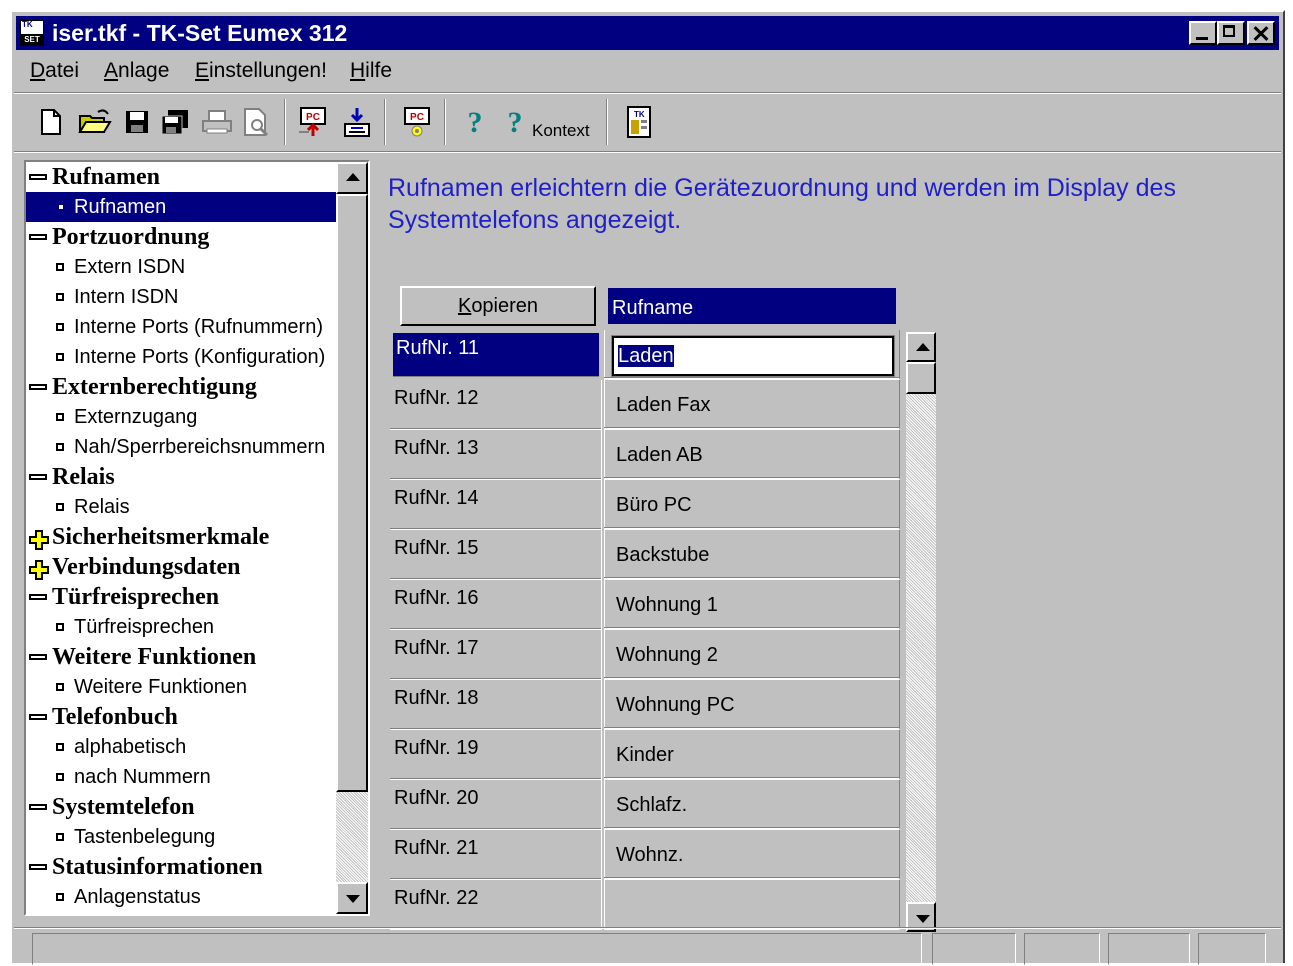 This screenshot has width=1293, height=966. I want to click on pc-settings-icon: PC, so click(417, 122).